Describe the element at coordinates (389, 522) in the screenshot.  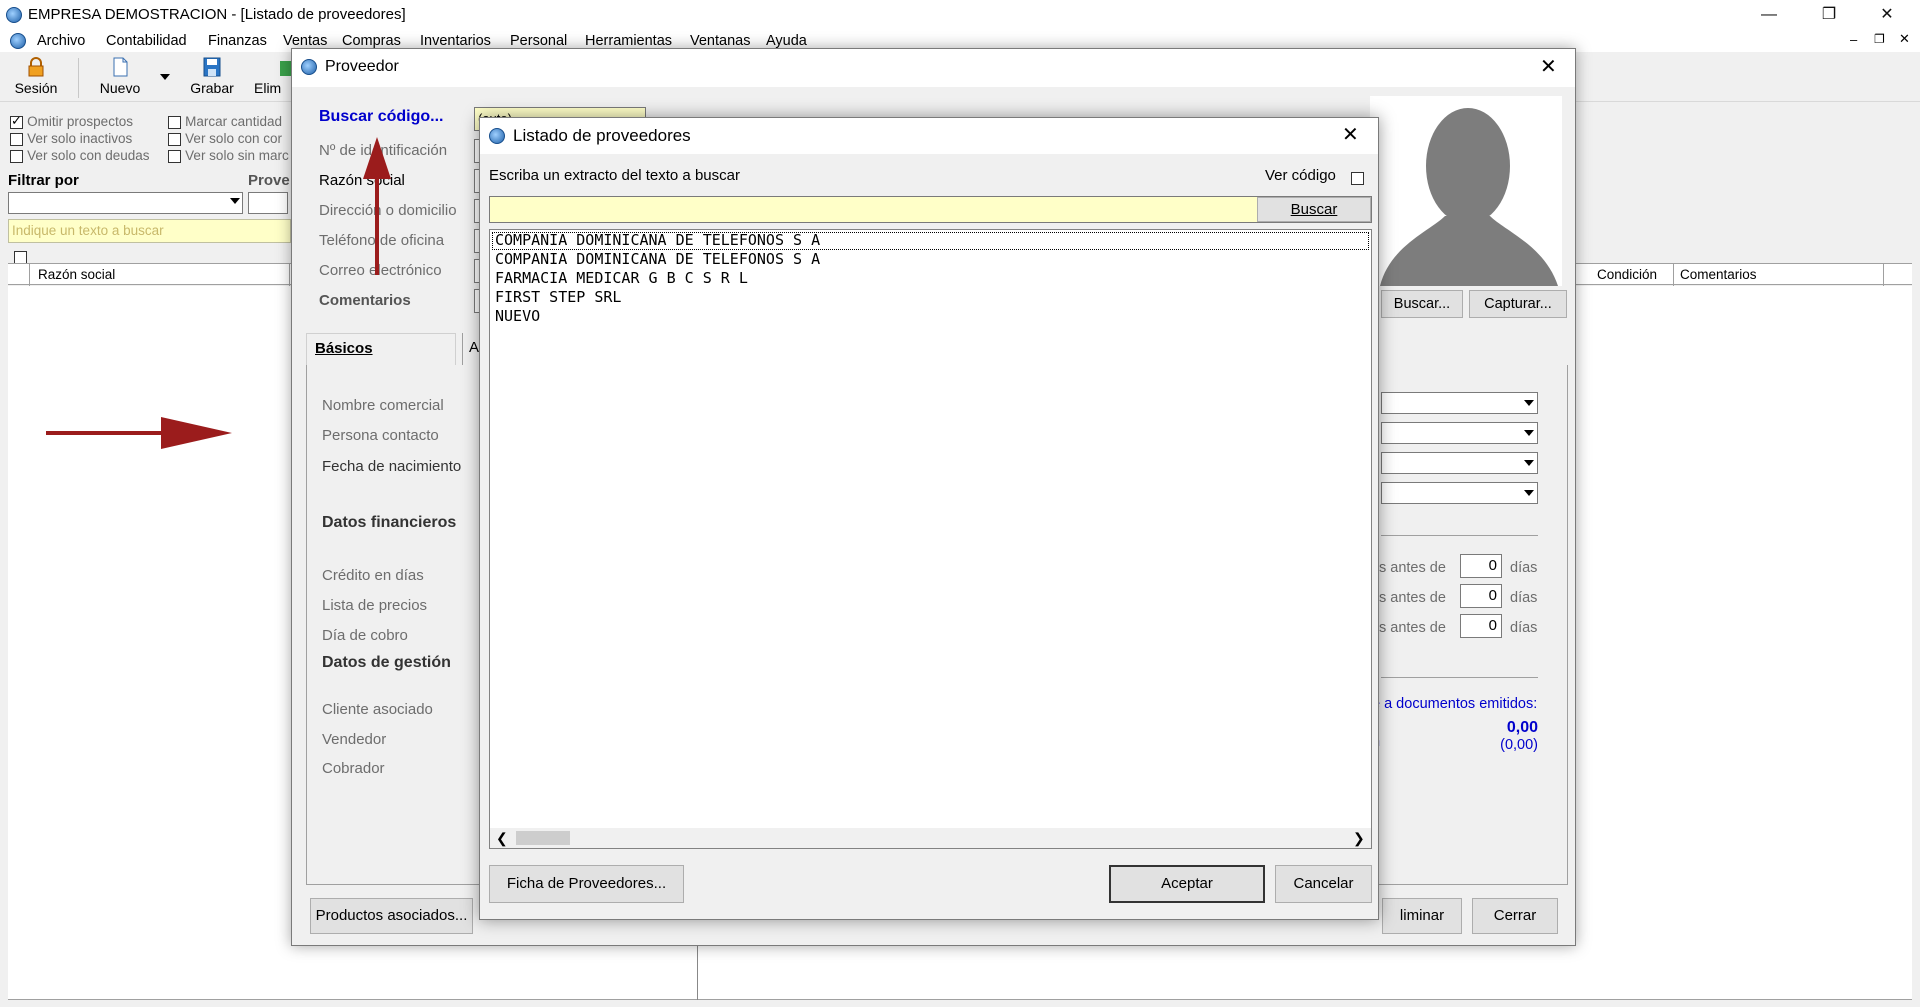
I see `datos-financieros-heading: Datos financieros` at that location.